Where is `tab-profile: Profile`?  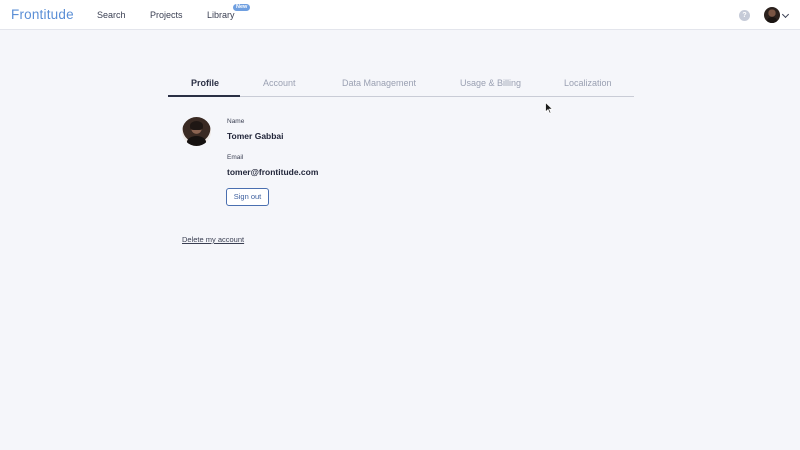
tab-profile: Profile is located at coordinates (205, 83).